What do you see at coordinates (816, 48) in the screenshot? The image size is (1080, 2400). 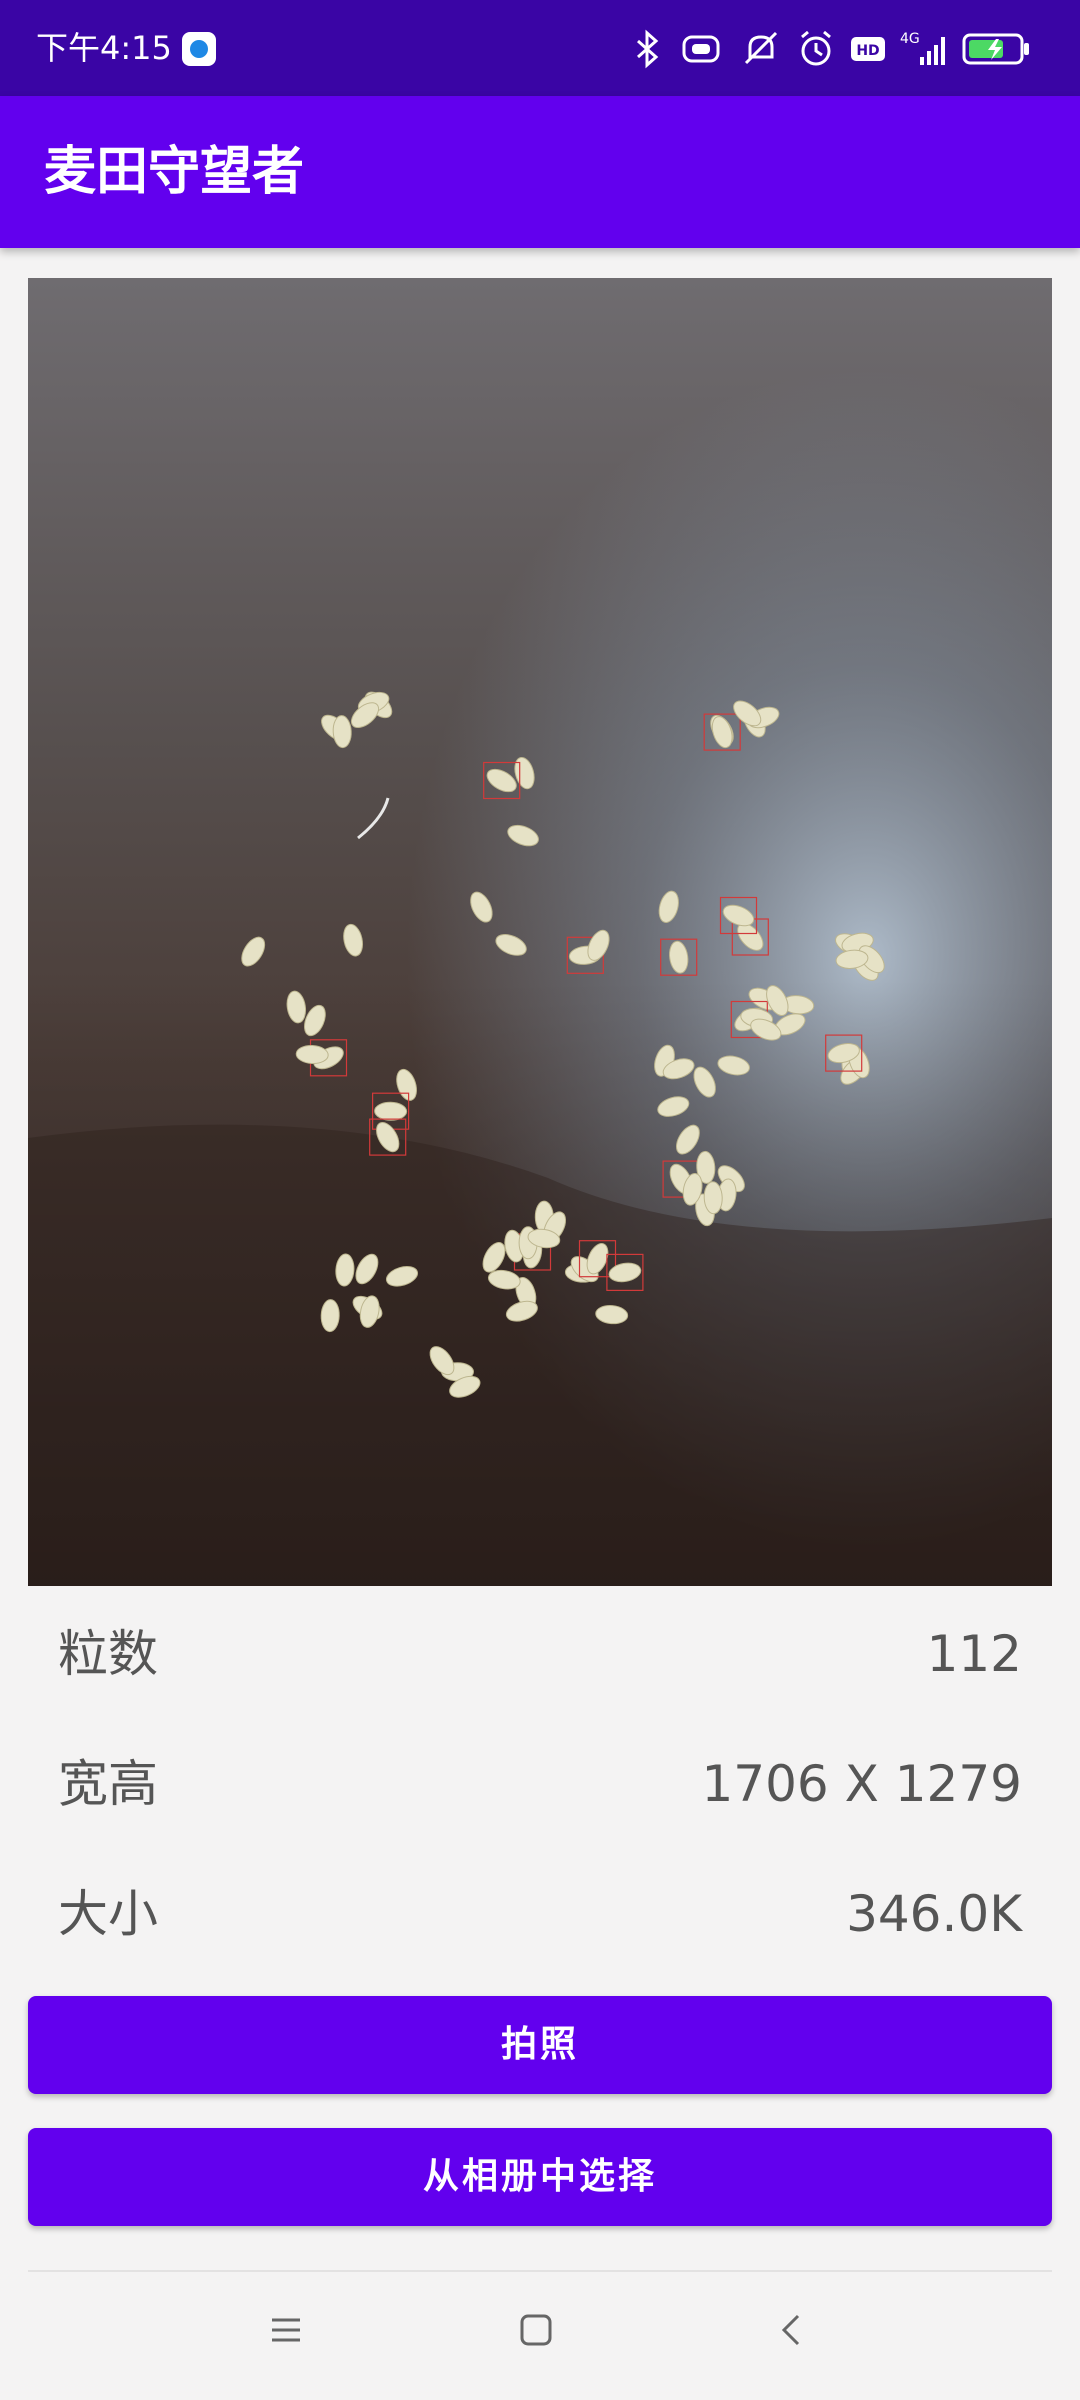 I see `alarm-icon` at bounding box center [816, 48].